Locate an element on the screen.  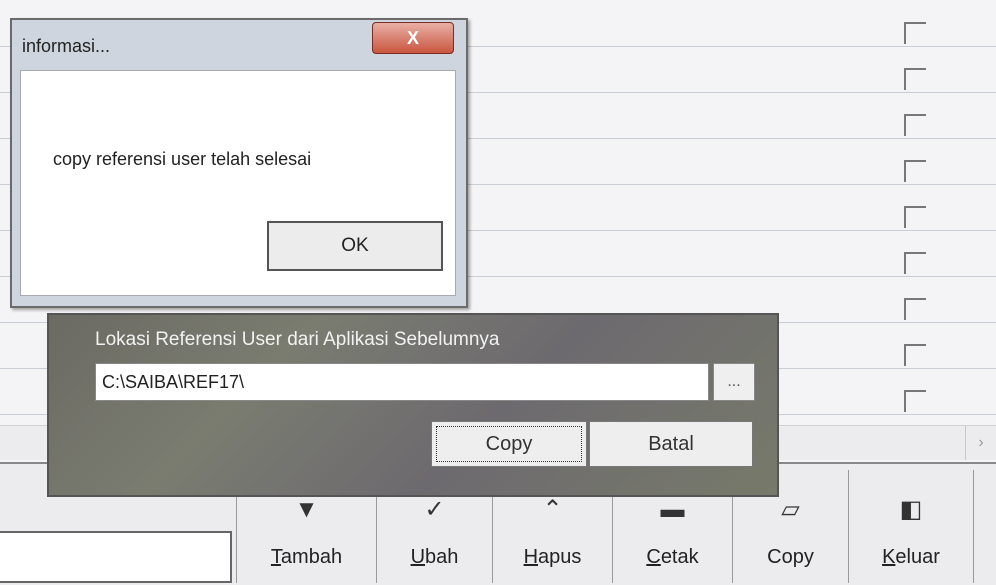
exit-door-icon: ◧ is located at coordinates (911, 509).